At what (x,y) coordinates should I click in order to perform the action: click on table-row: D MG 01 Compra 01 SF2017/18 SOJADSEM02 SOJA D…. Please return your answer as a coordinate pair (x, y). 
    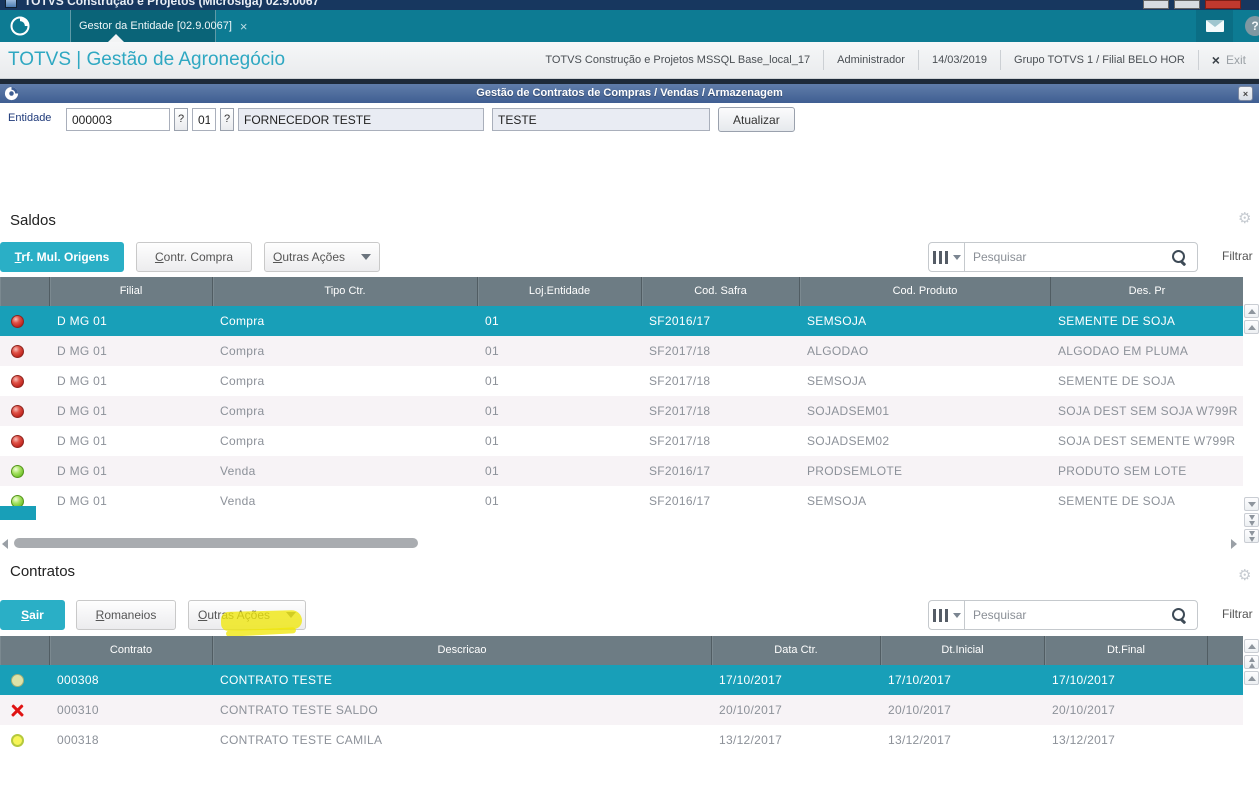
    Looking at the image, I should click on (621, 441).